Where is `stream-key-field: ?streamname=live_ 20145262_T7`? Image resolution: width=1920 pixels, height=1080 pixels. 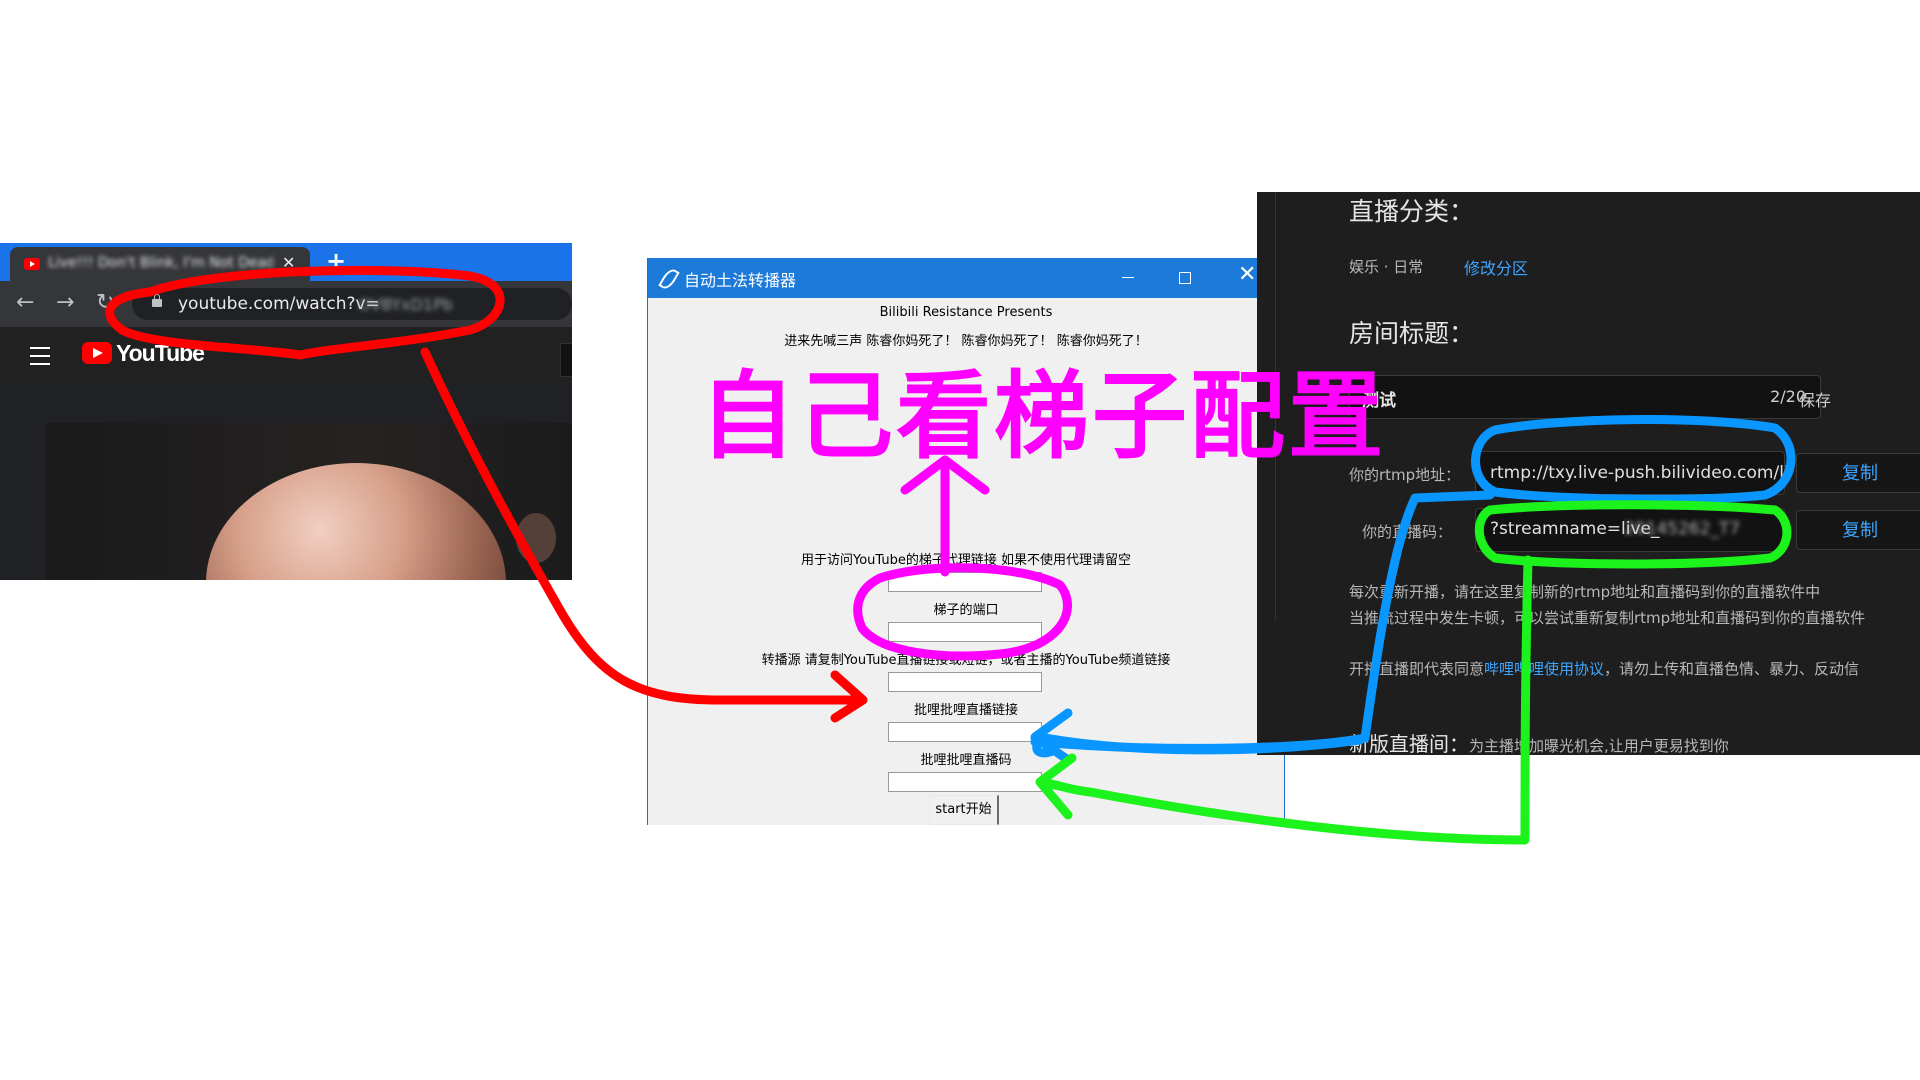
stream-key-field: ?streamname=live_ 20145262_T7 is located at coordinates (1630, 530).